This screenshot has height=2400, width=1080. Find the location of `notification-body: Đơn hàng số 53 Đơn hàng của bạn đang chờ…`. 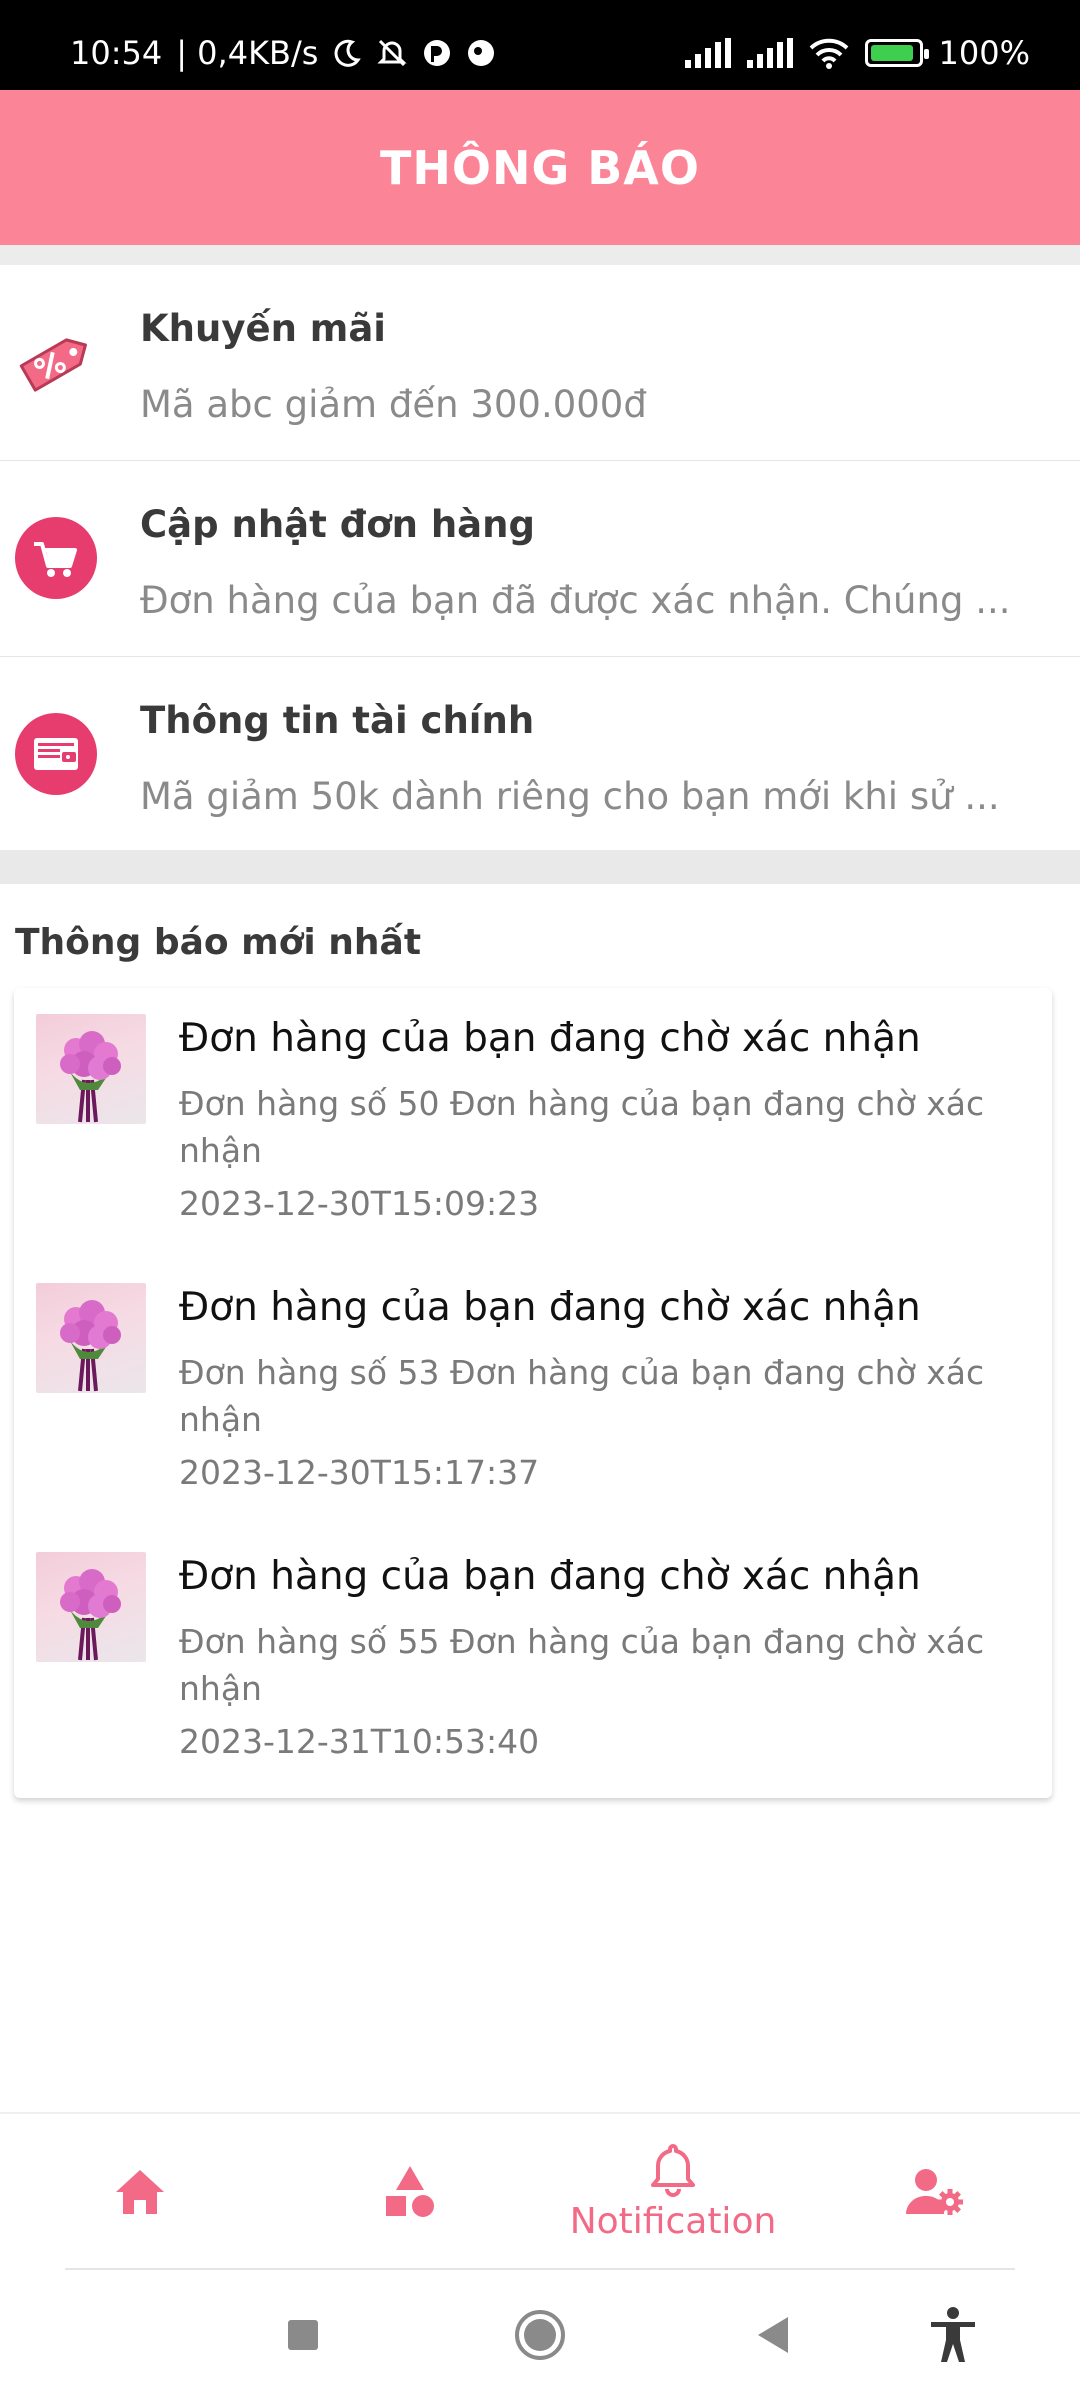

notification-body: Đơn hàng số 53 Đơn hàng của bạn đang chờ… is located at coordinates (582, 1396).